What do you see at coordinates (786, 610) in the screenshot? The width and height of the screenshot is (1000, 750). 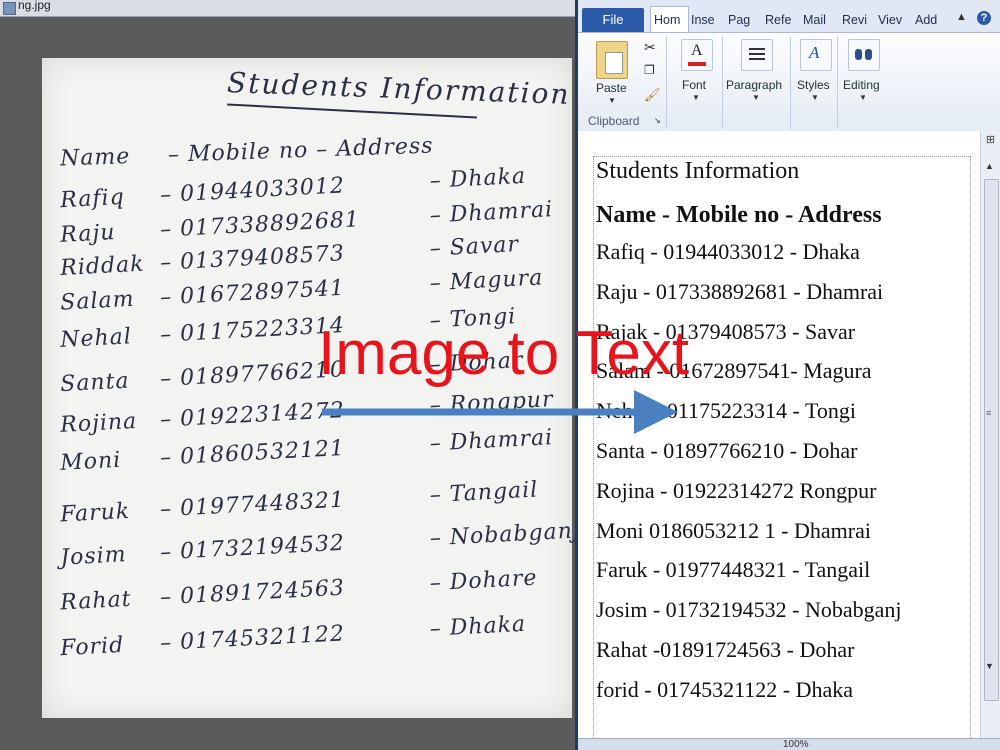 I see `document-line: Josim - 01732194532 - Nobabganj` at bounding box center [786, 610].